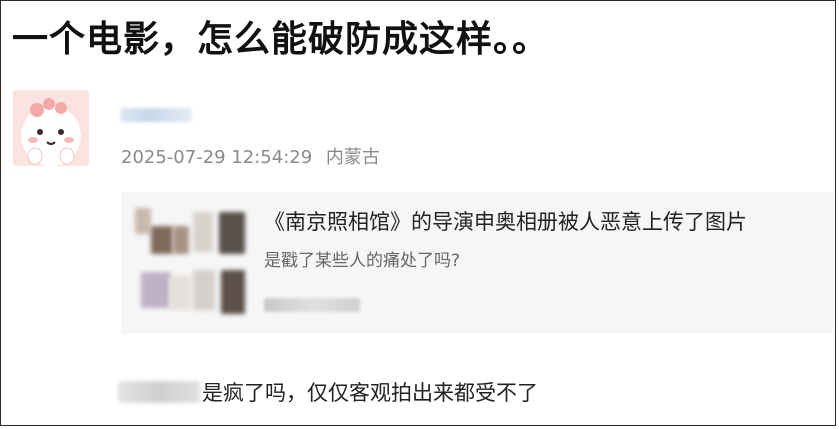 The width and height of the screenshot is (839, 429). I want to click on post-location: 内蒙古, so click(352, 157).